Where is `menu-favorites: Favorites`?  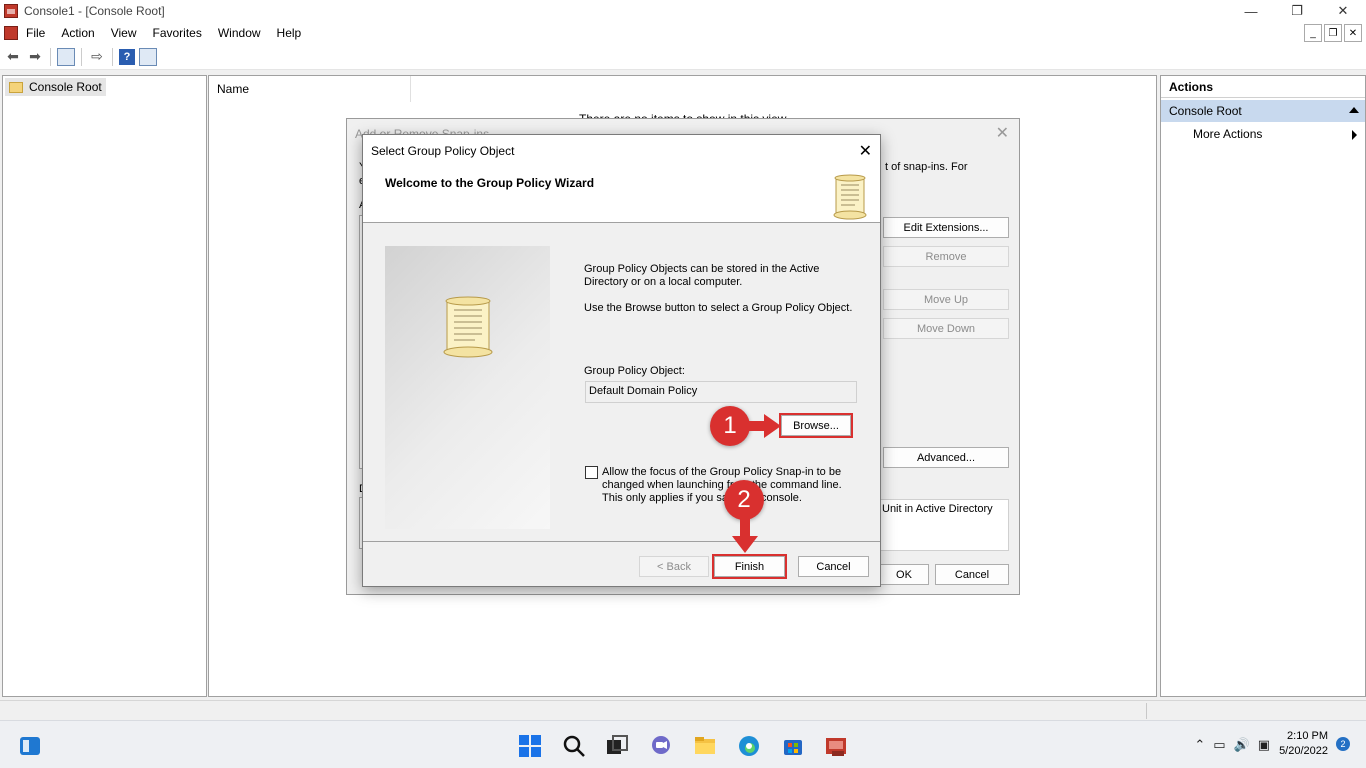 menu-favorites: Favorites is located at coordinates (177, 33).